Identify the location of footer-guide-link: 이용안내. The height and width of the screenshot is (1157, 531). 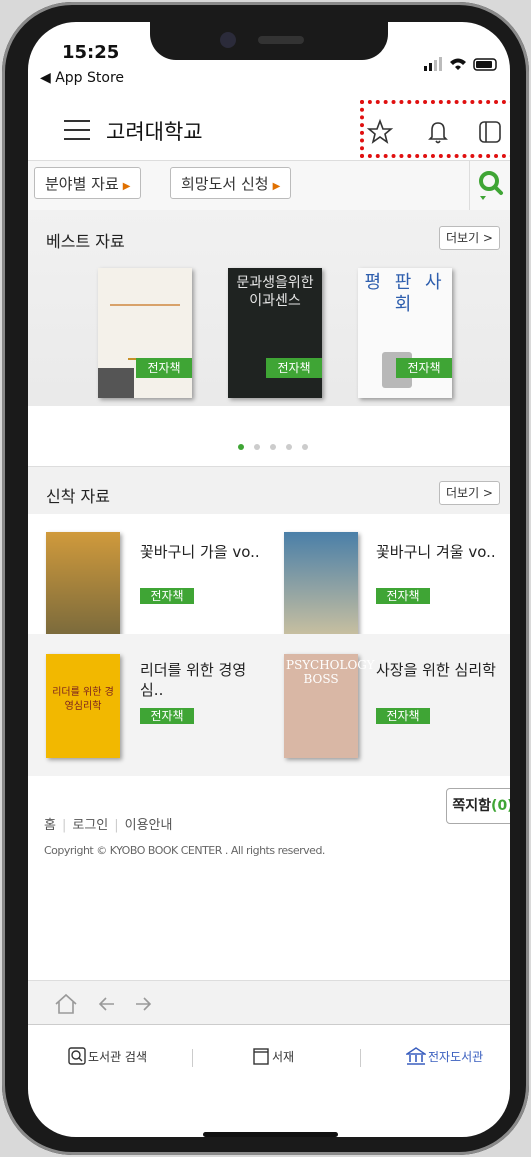
(149, 825).